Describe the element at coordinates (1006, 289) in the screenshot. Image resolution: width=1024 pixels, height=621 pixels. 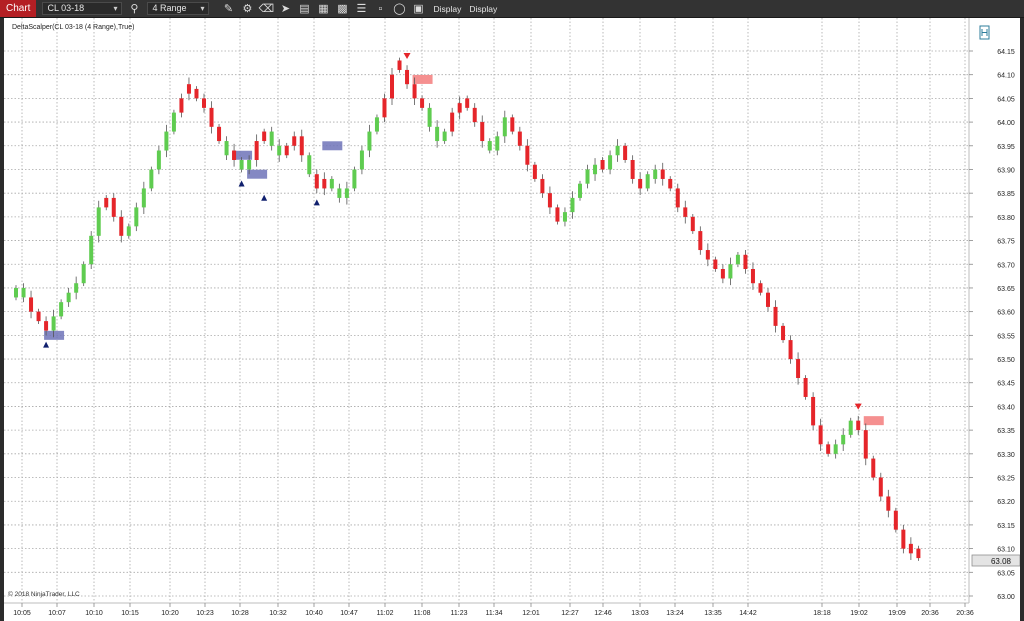
I see `price-tick-label: 63.65` at that location.